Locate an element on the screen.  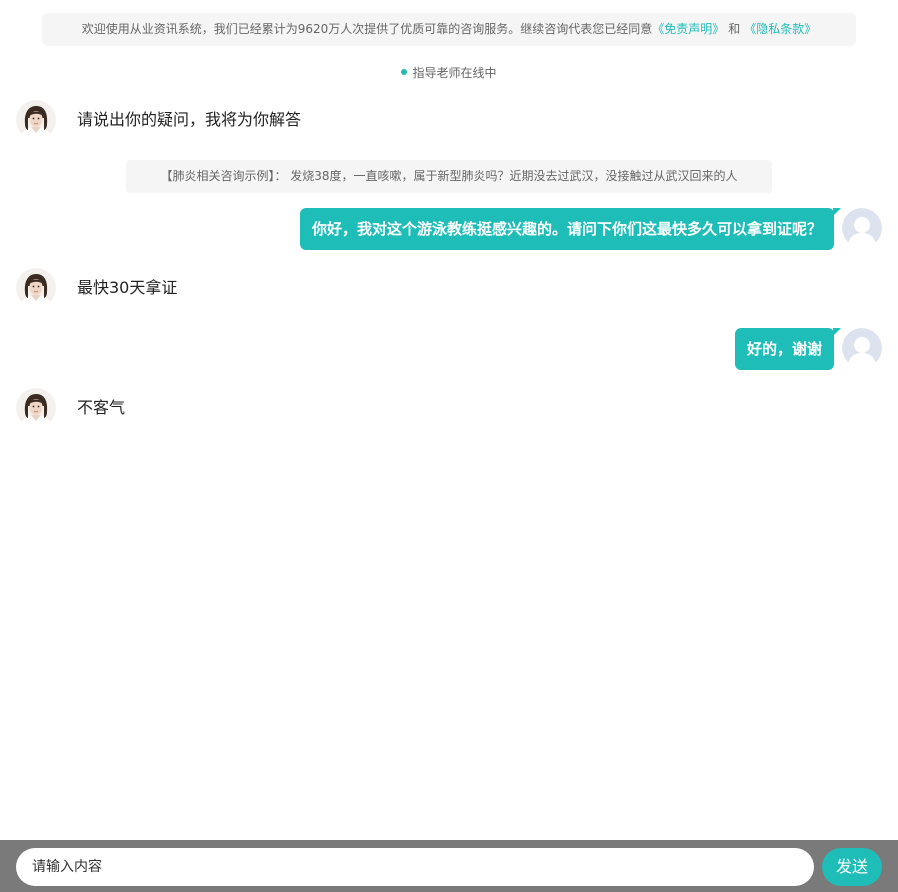
online-dot-icon is located at coordinates (404, 72).